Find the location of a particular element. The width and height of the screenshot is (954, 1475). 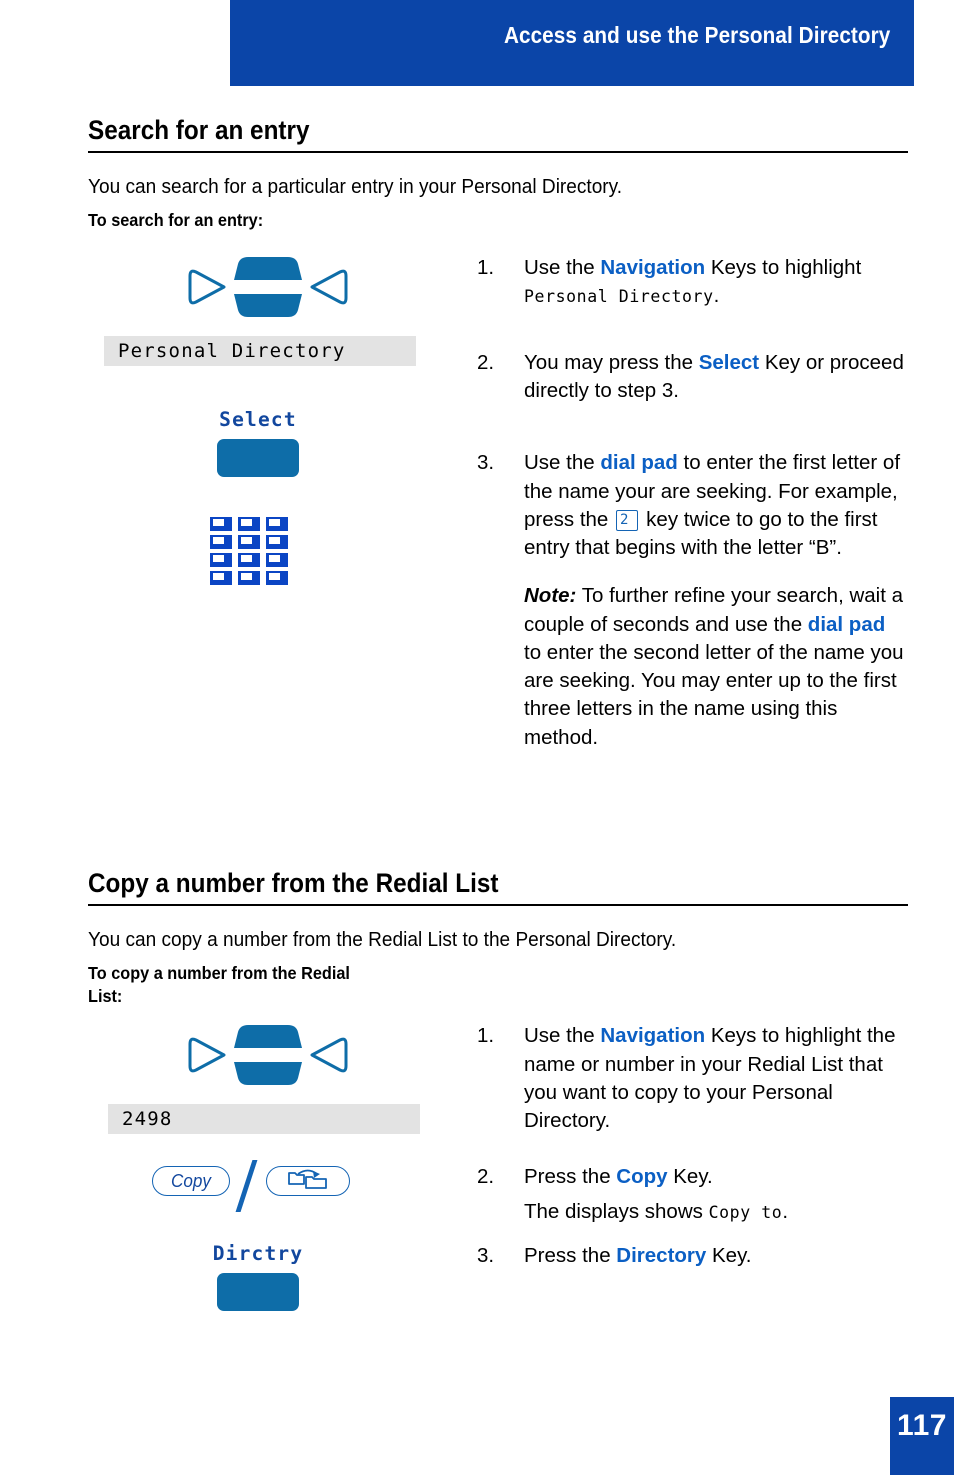

copy-graphics-column: 2498 Copy Dirctry is located at coordinates (278, 1167).